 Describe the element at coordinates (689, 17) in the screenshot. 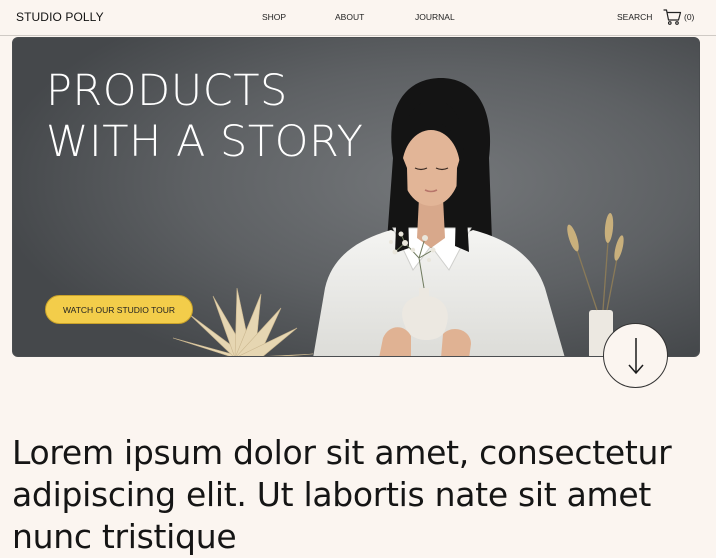

I see `cart-count: (0)` at that location.